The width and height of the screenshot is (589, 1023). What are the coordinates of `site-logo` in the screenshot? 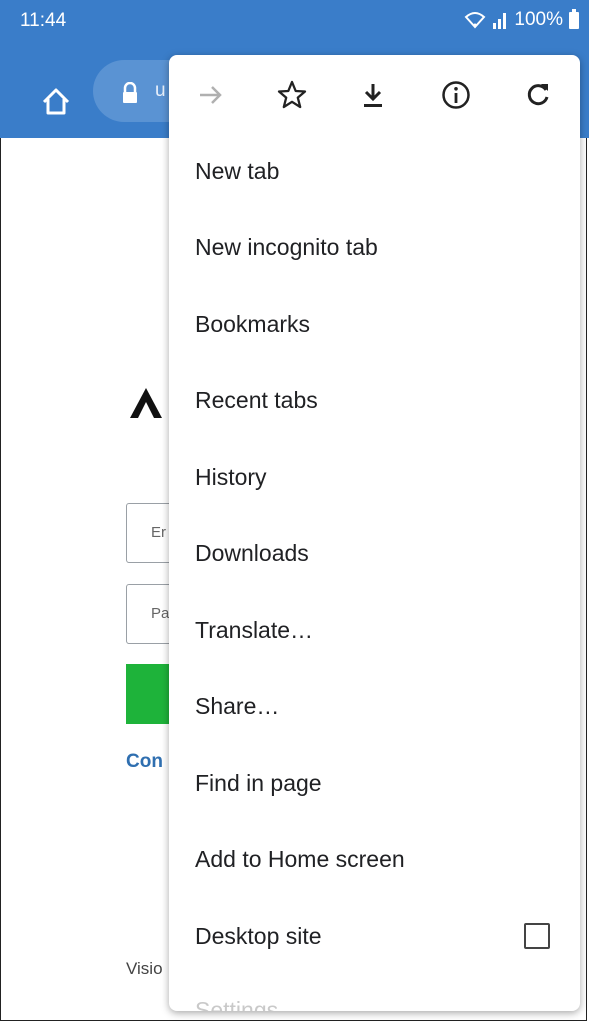 It's located at (146, 404).